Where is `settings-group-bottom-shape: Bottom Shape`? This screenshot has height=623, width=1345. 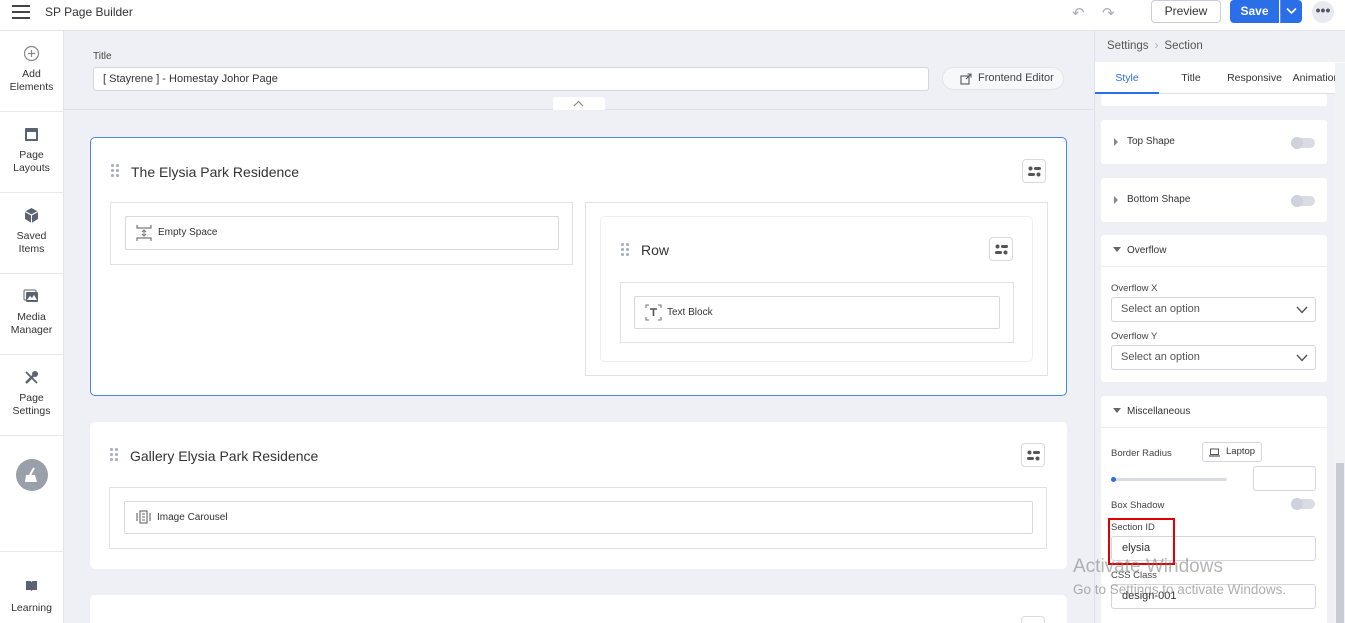
settings-group-bottom-shape: Bottom Shape is located at coordinates (1214, 200).